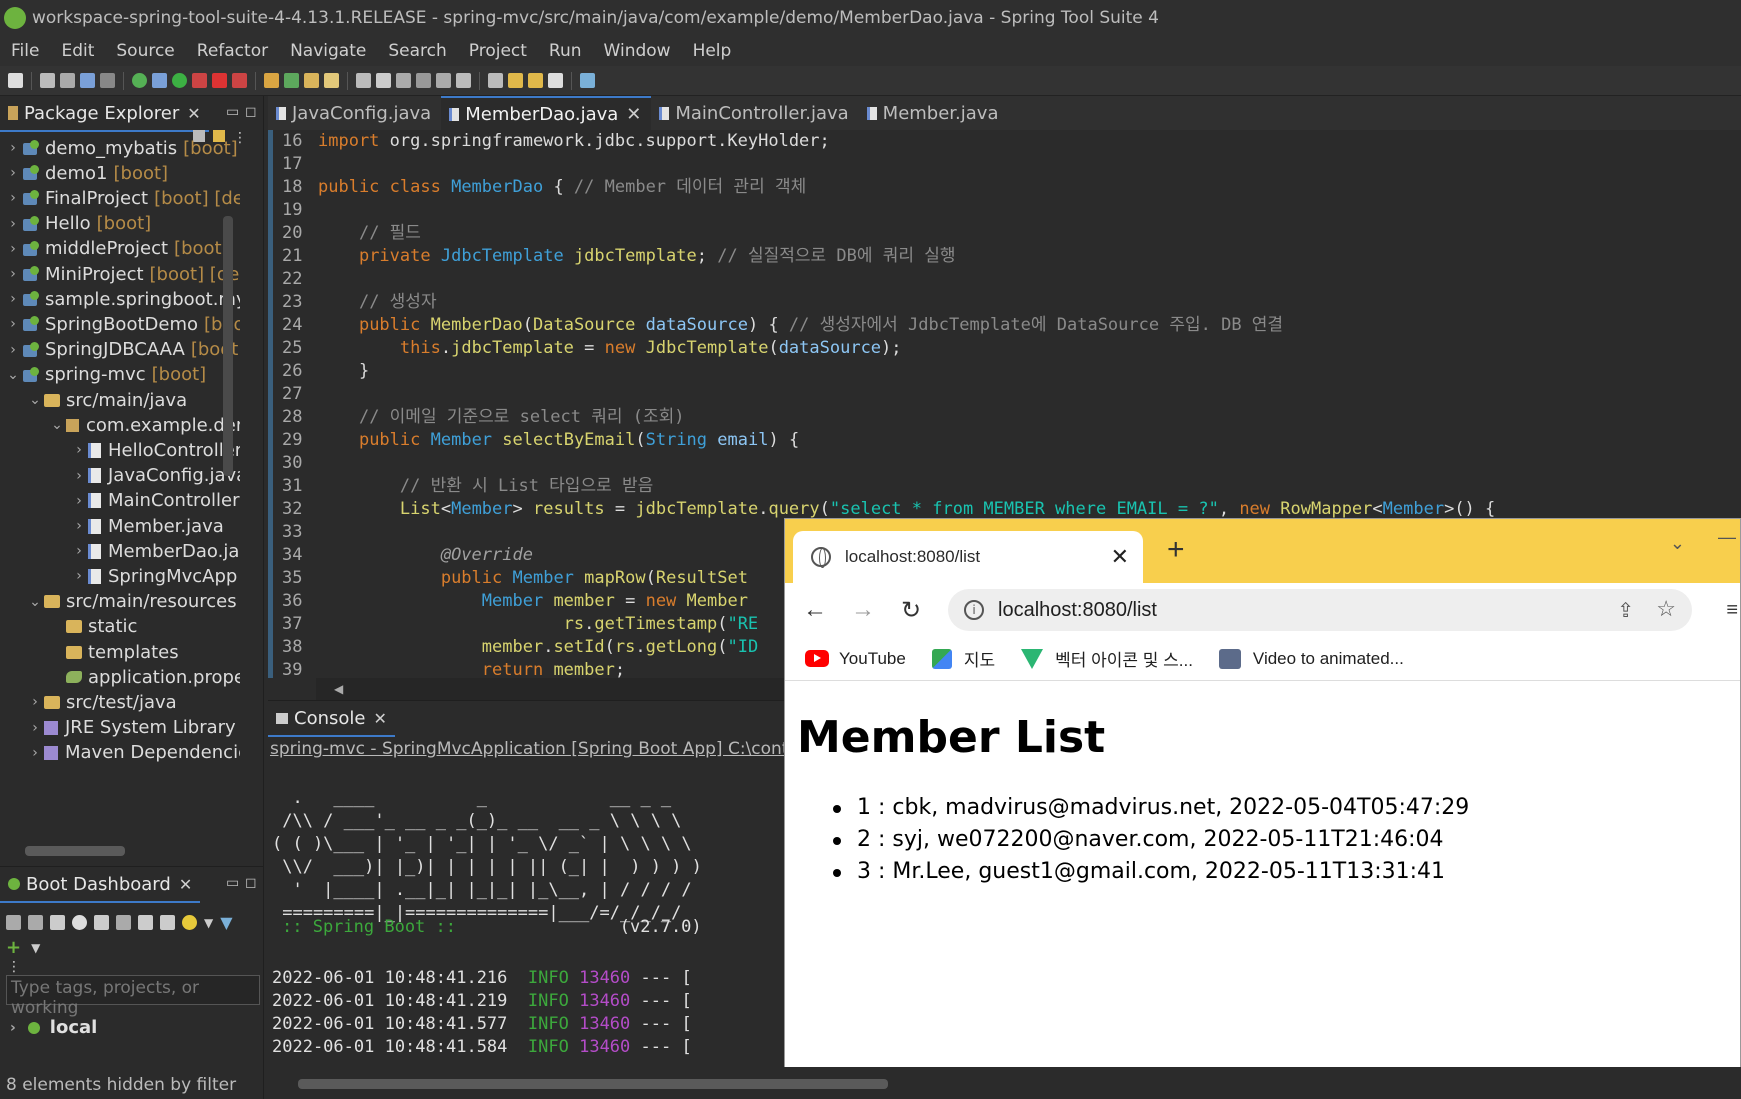 This screenshot has width=1741, height=1099. I want to click on menu-file: File, so click(25, 51).